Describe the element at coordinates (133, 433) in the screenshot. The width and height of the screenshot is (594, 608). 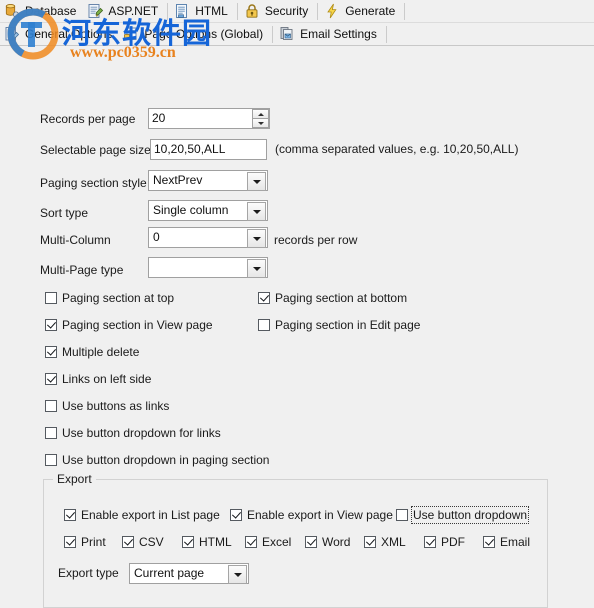
I see `checkbox-dropdown-for-links: Use button dropdown for links` at that location.